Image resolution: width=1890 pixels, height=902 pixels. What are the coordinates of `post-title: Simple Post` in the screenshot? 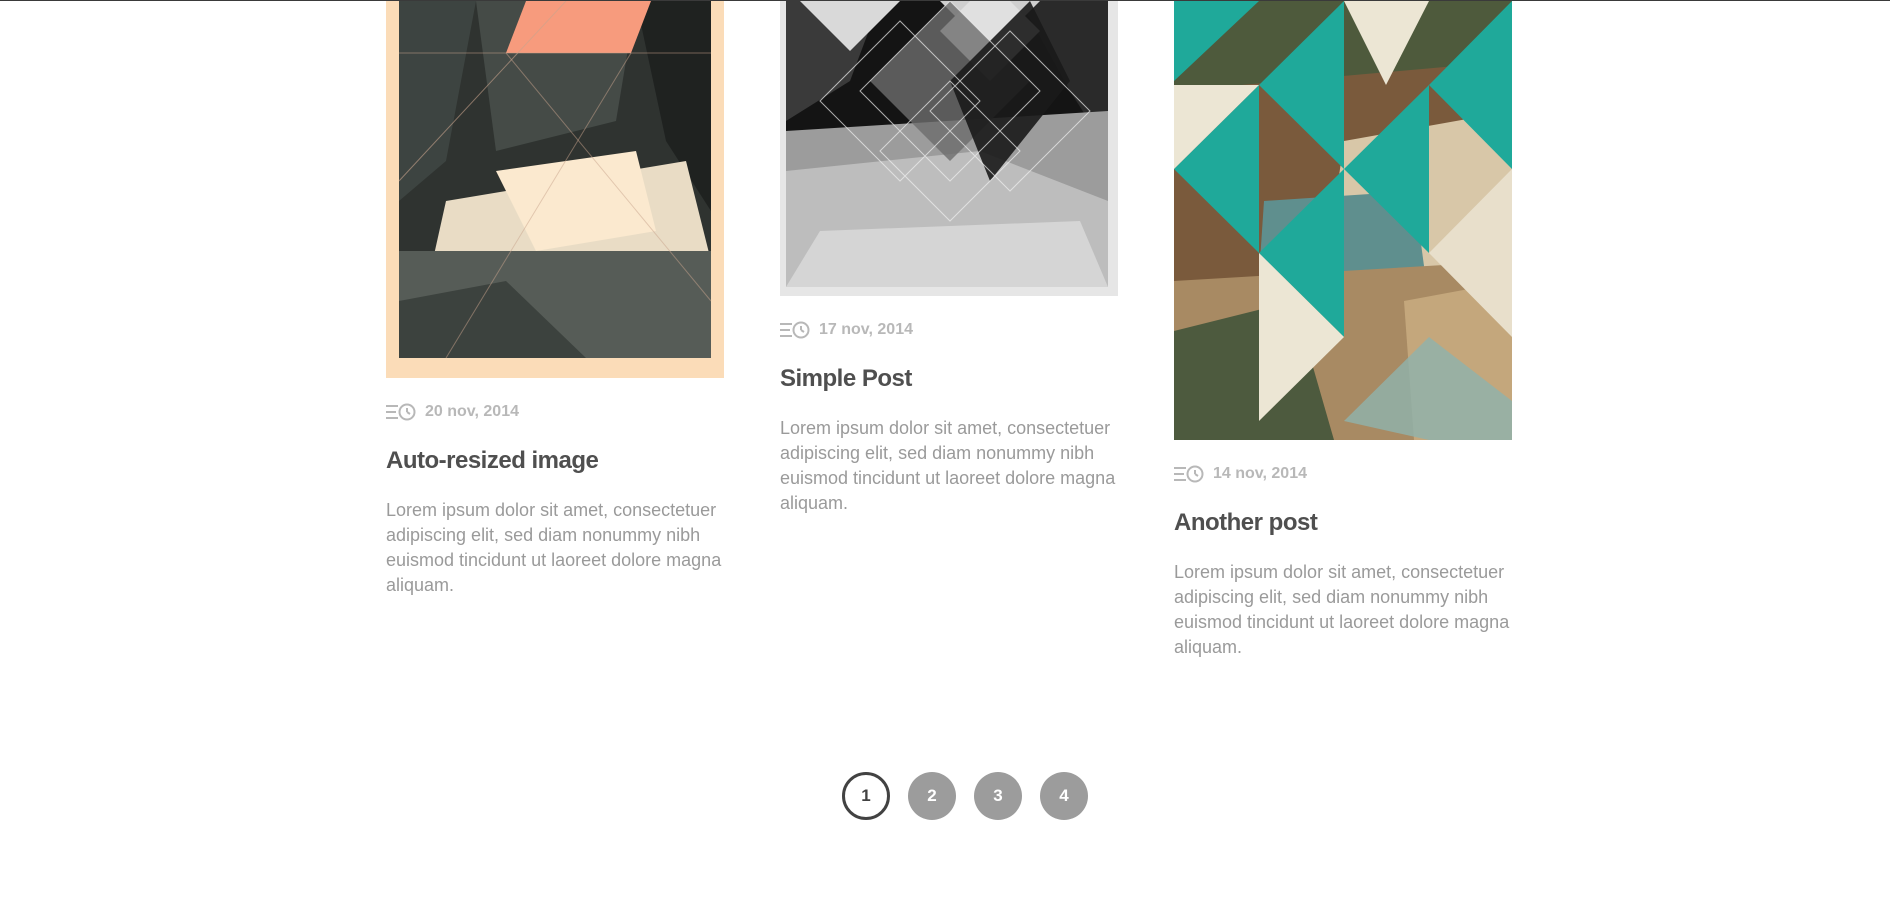 It's located at (949, 379).